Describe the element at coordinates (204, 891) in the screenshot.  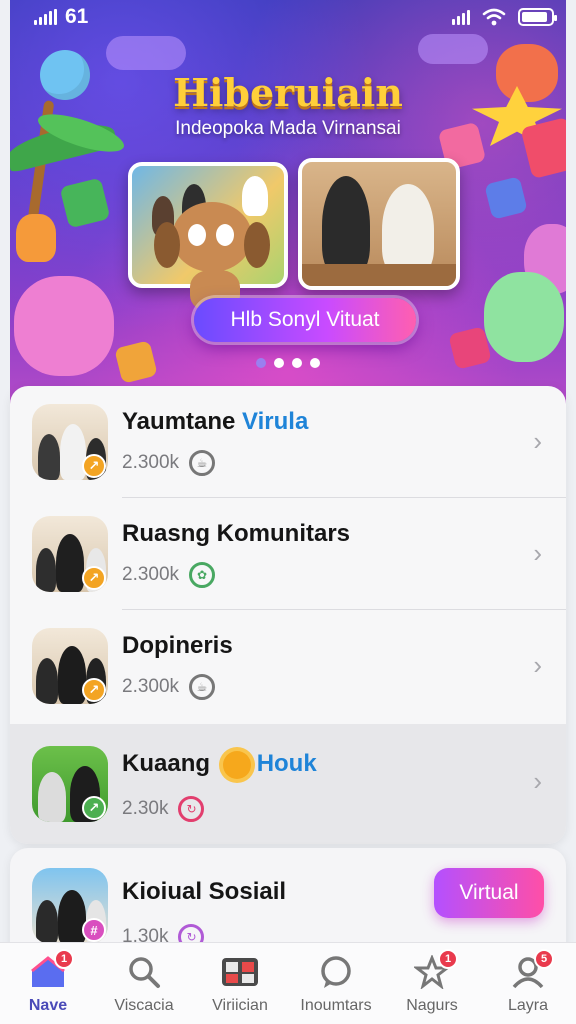
I see `card-title: Kioiual Sosiail` at that location.